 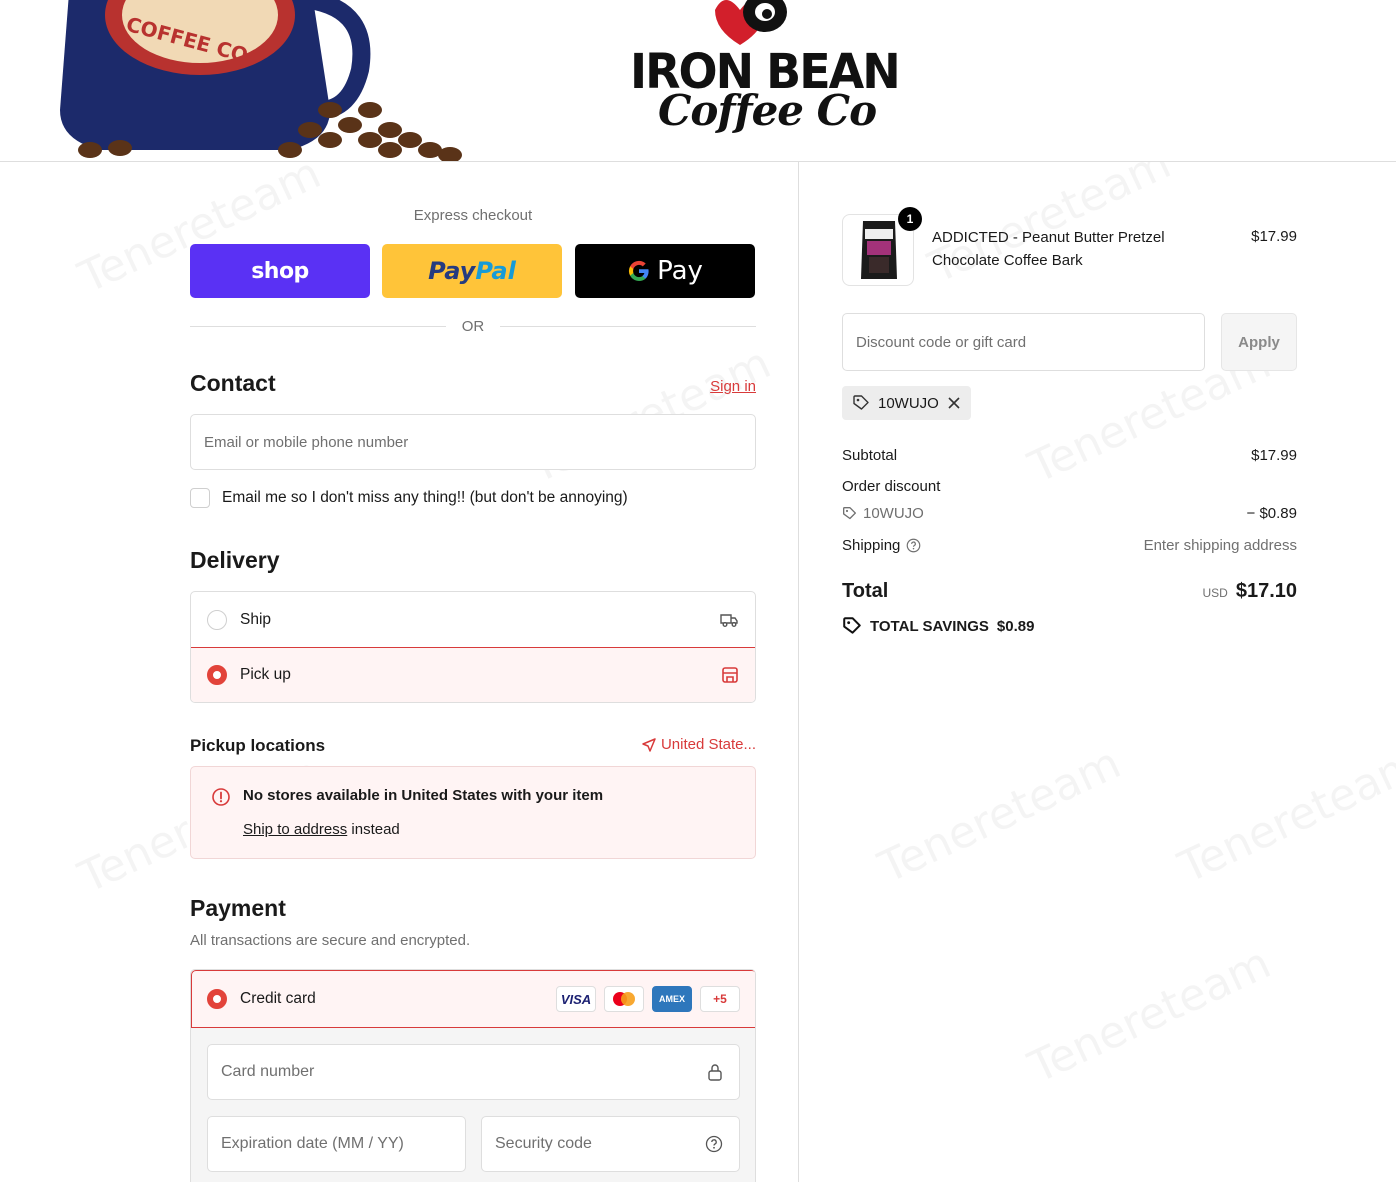 I want to click on discount-code-row: 10WUJO − $0.89, so click(x=1069, y=513).